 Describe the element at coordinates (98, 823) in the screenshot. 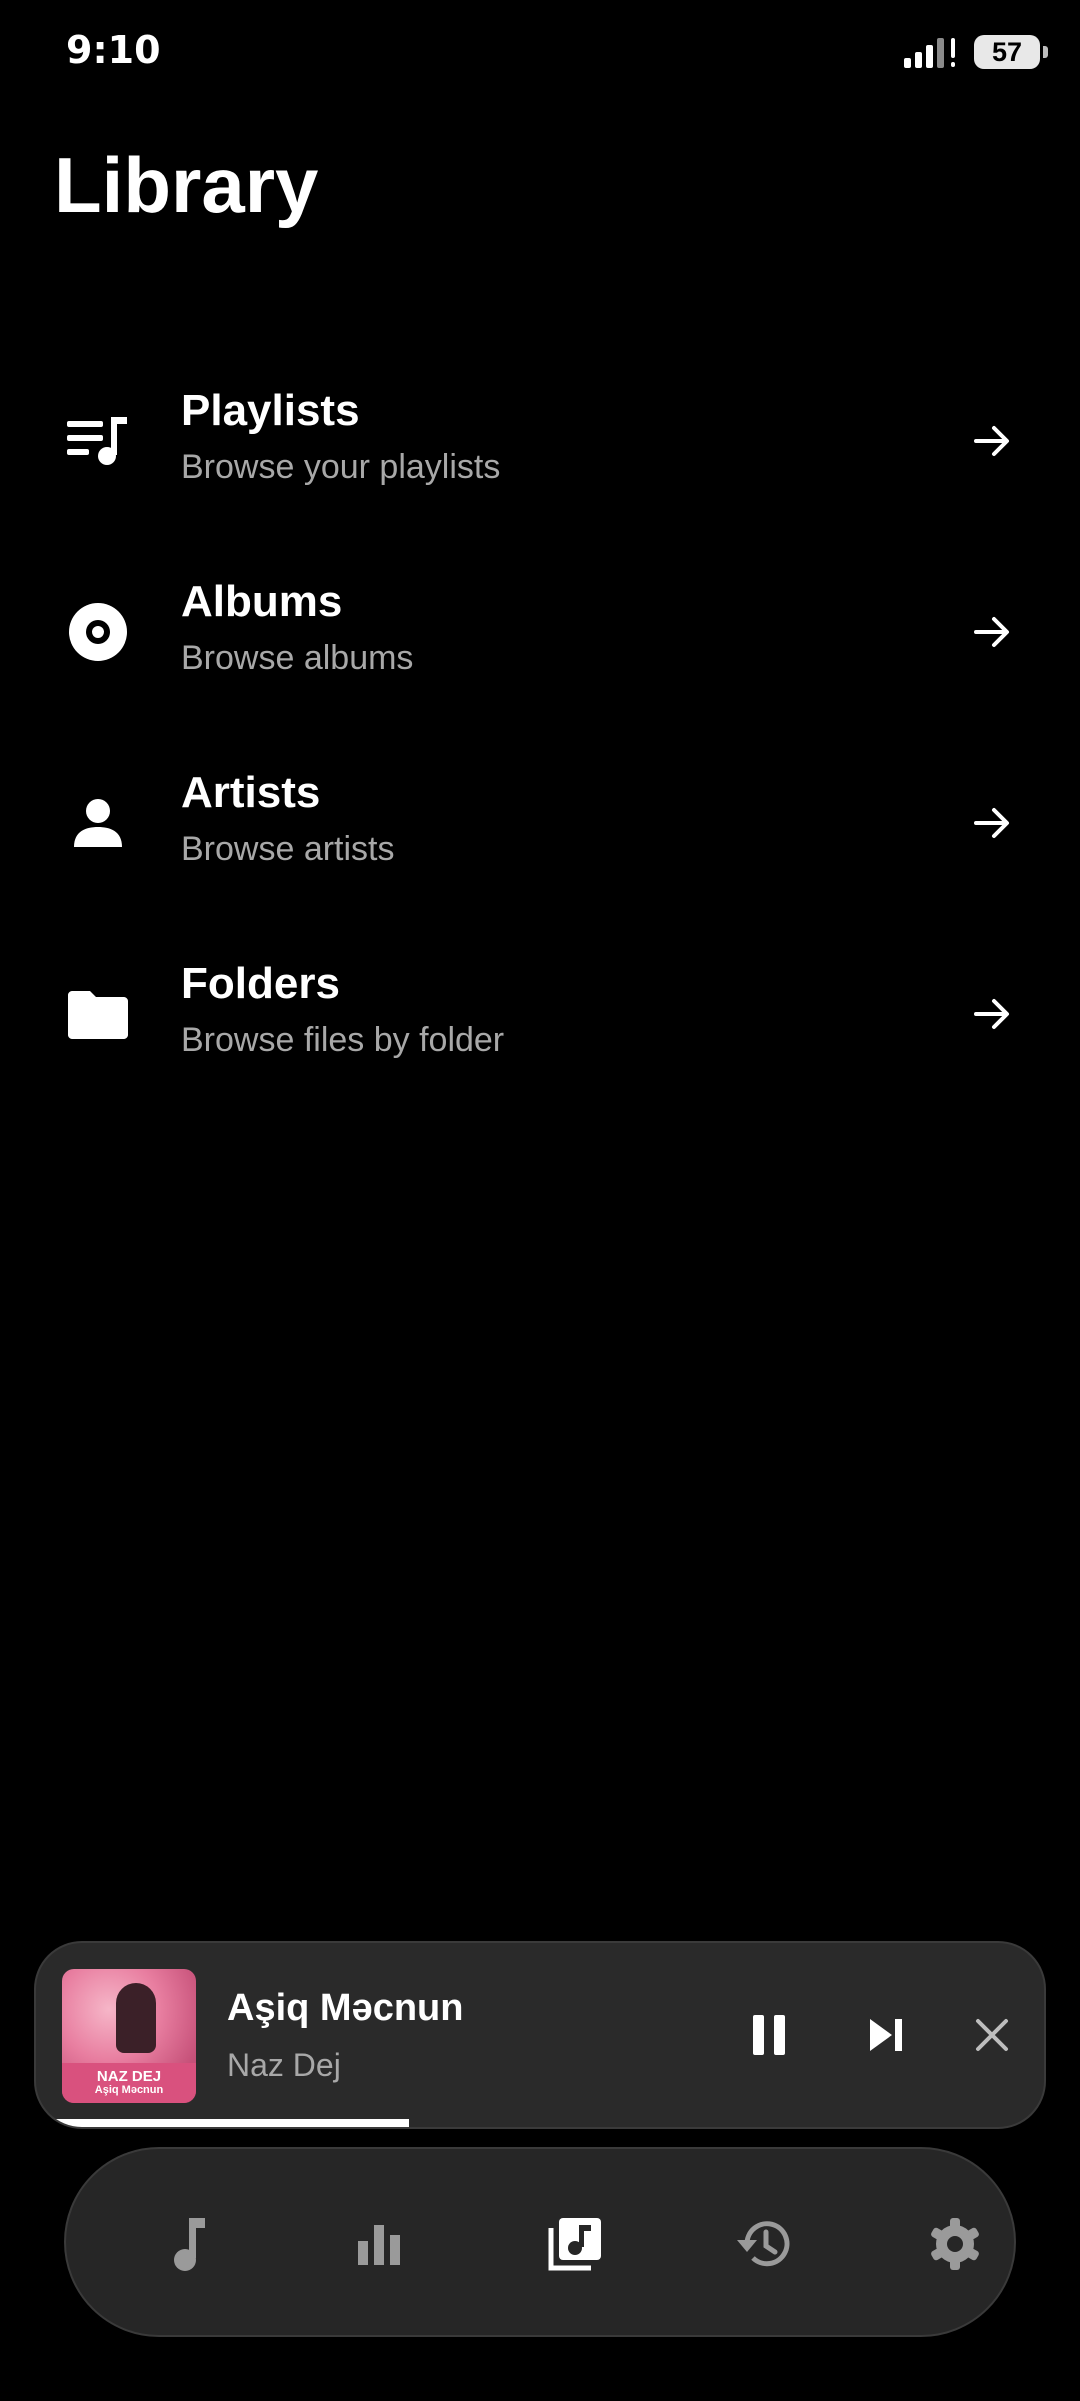

I see `artist-icon` at that location.